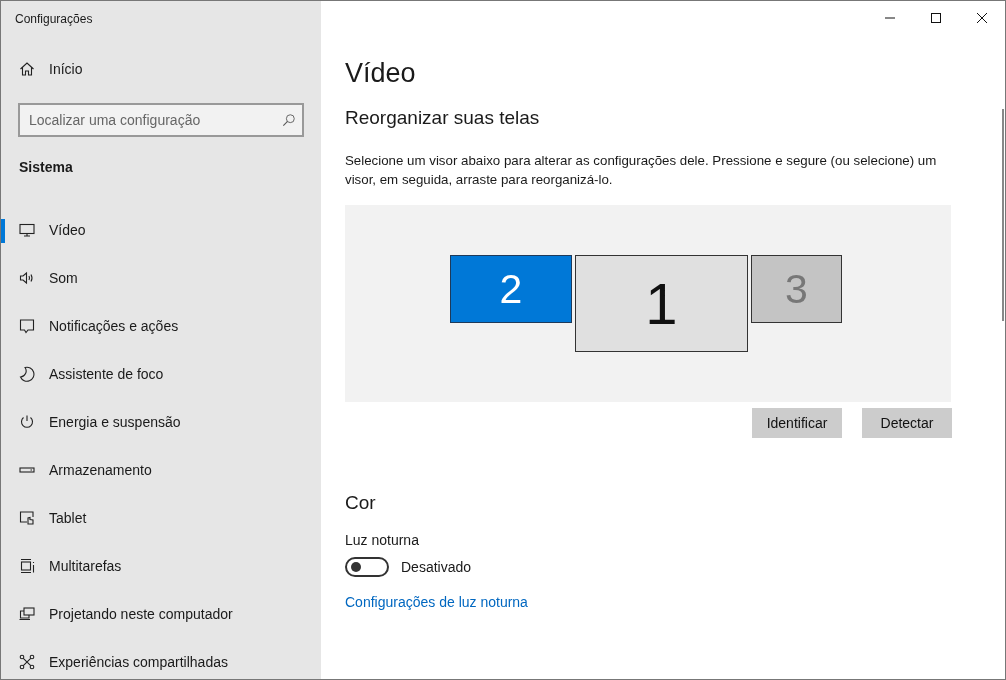 The height and width of the screenshot is (680, 1006). I want to click on monitor-icon, so click(27, 230).